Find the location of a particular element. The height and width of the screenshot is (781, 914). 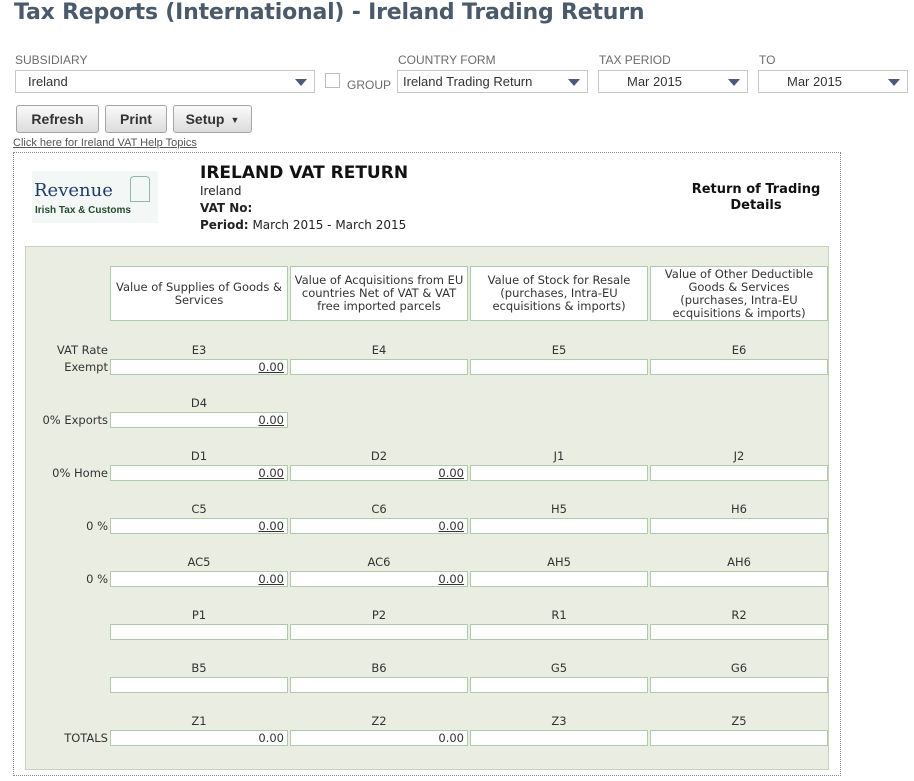

return-title: Return of Trading Details is located at coordinates (756, 198).